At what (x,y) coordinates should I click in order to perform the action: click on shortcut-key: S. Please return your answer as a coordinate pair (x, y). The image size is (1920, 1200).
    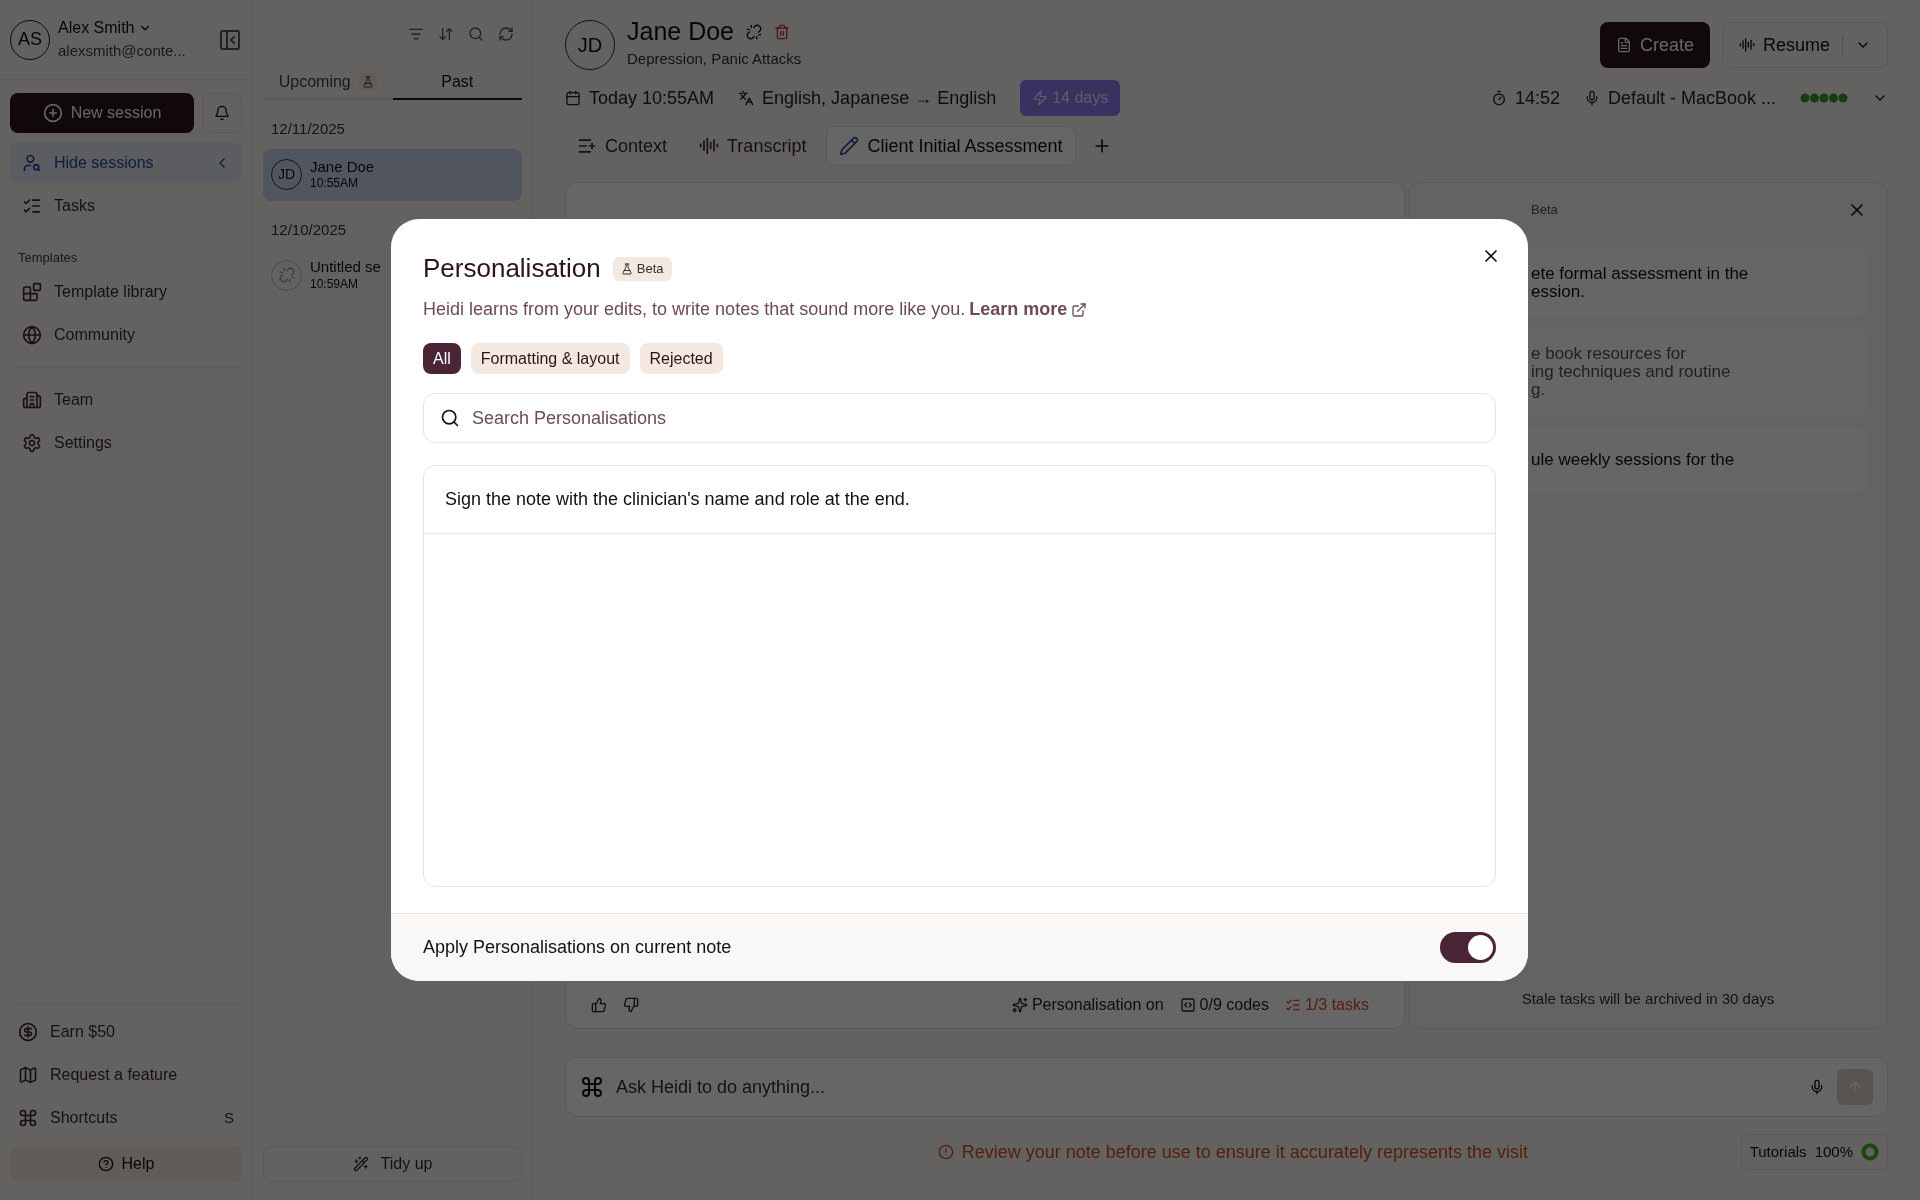
    Looking at the image, I should click on (229, 1118).